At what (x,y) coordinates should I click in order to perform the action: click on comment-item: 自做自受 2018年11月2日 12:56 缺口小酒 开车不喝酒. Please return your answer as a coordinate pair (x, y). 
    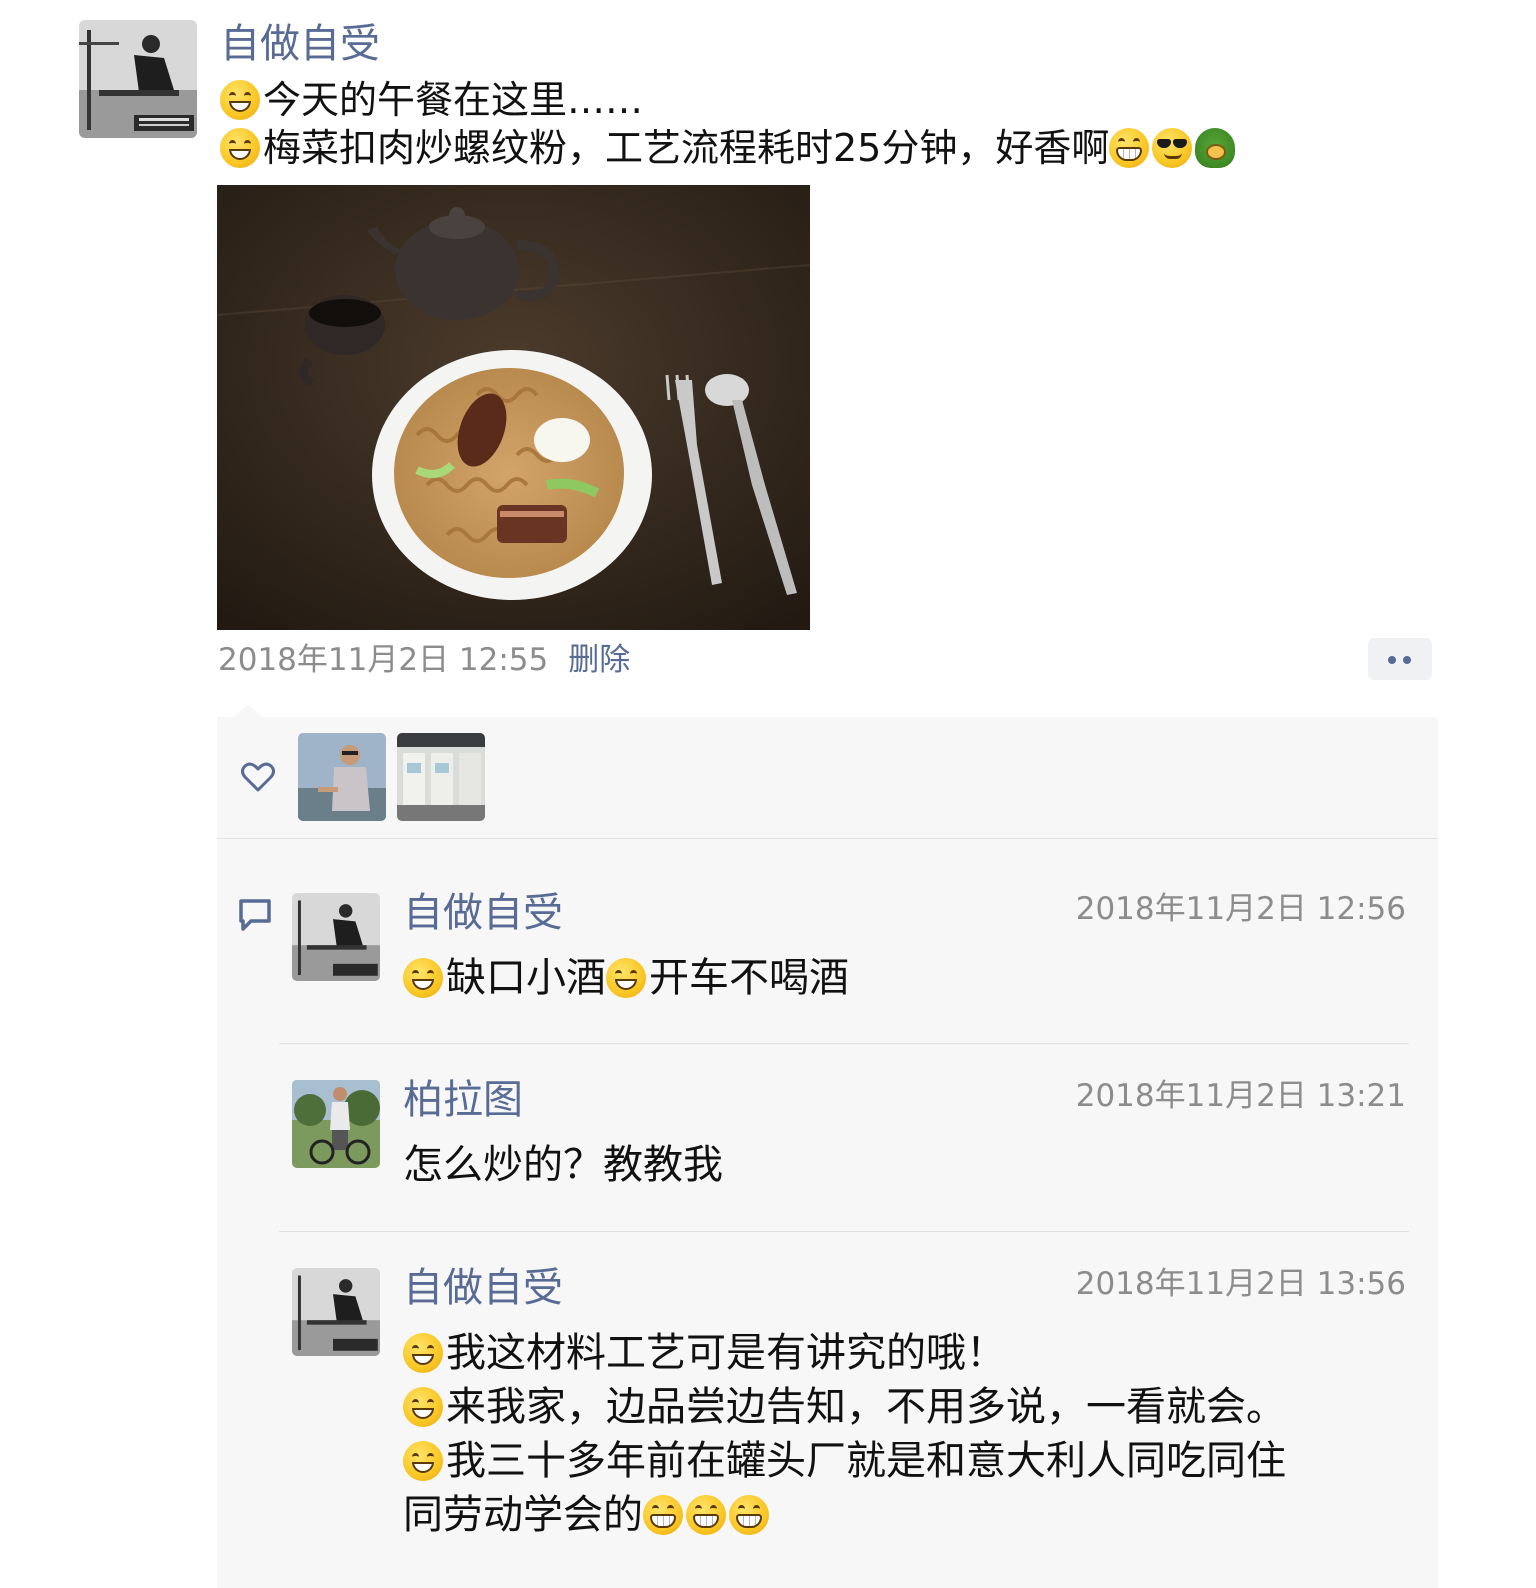
    Looking at the image, I should click on (844, 951).